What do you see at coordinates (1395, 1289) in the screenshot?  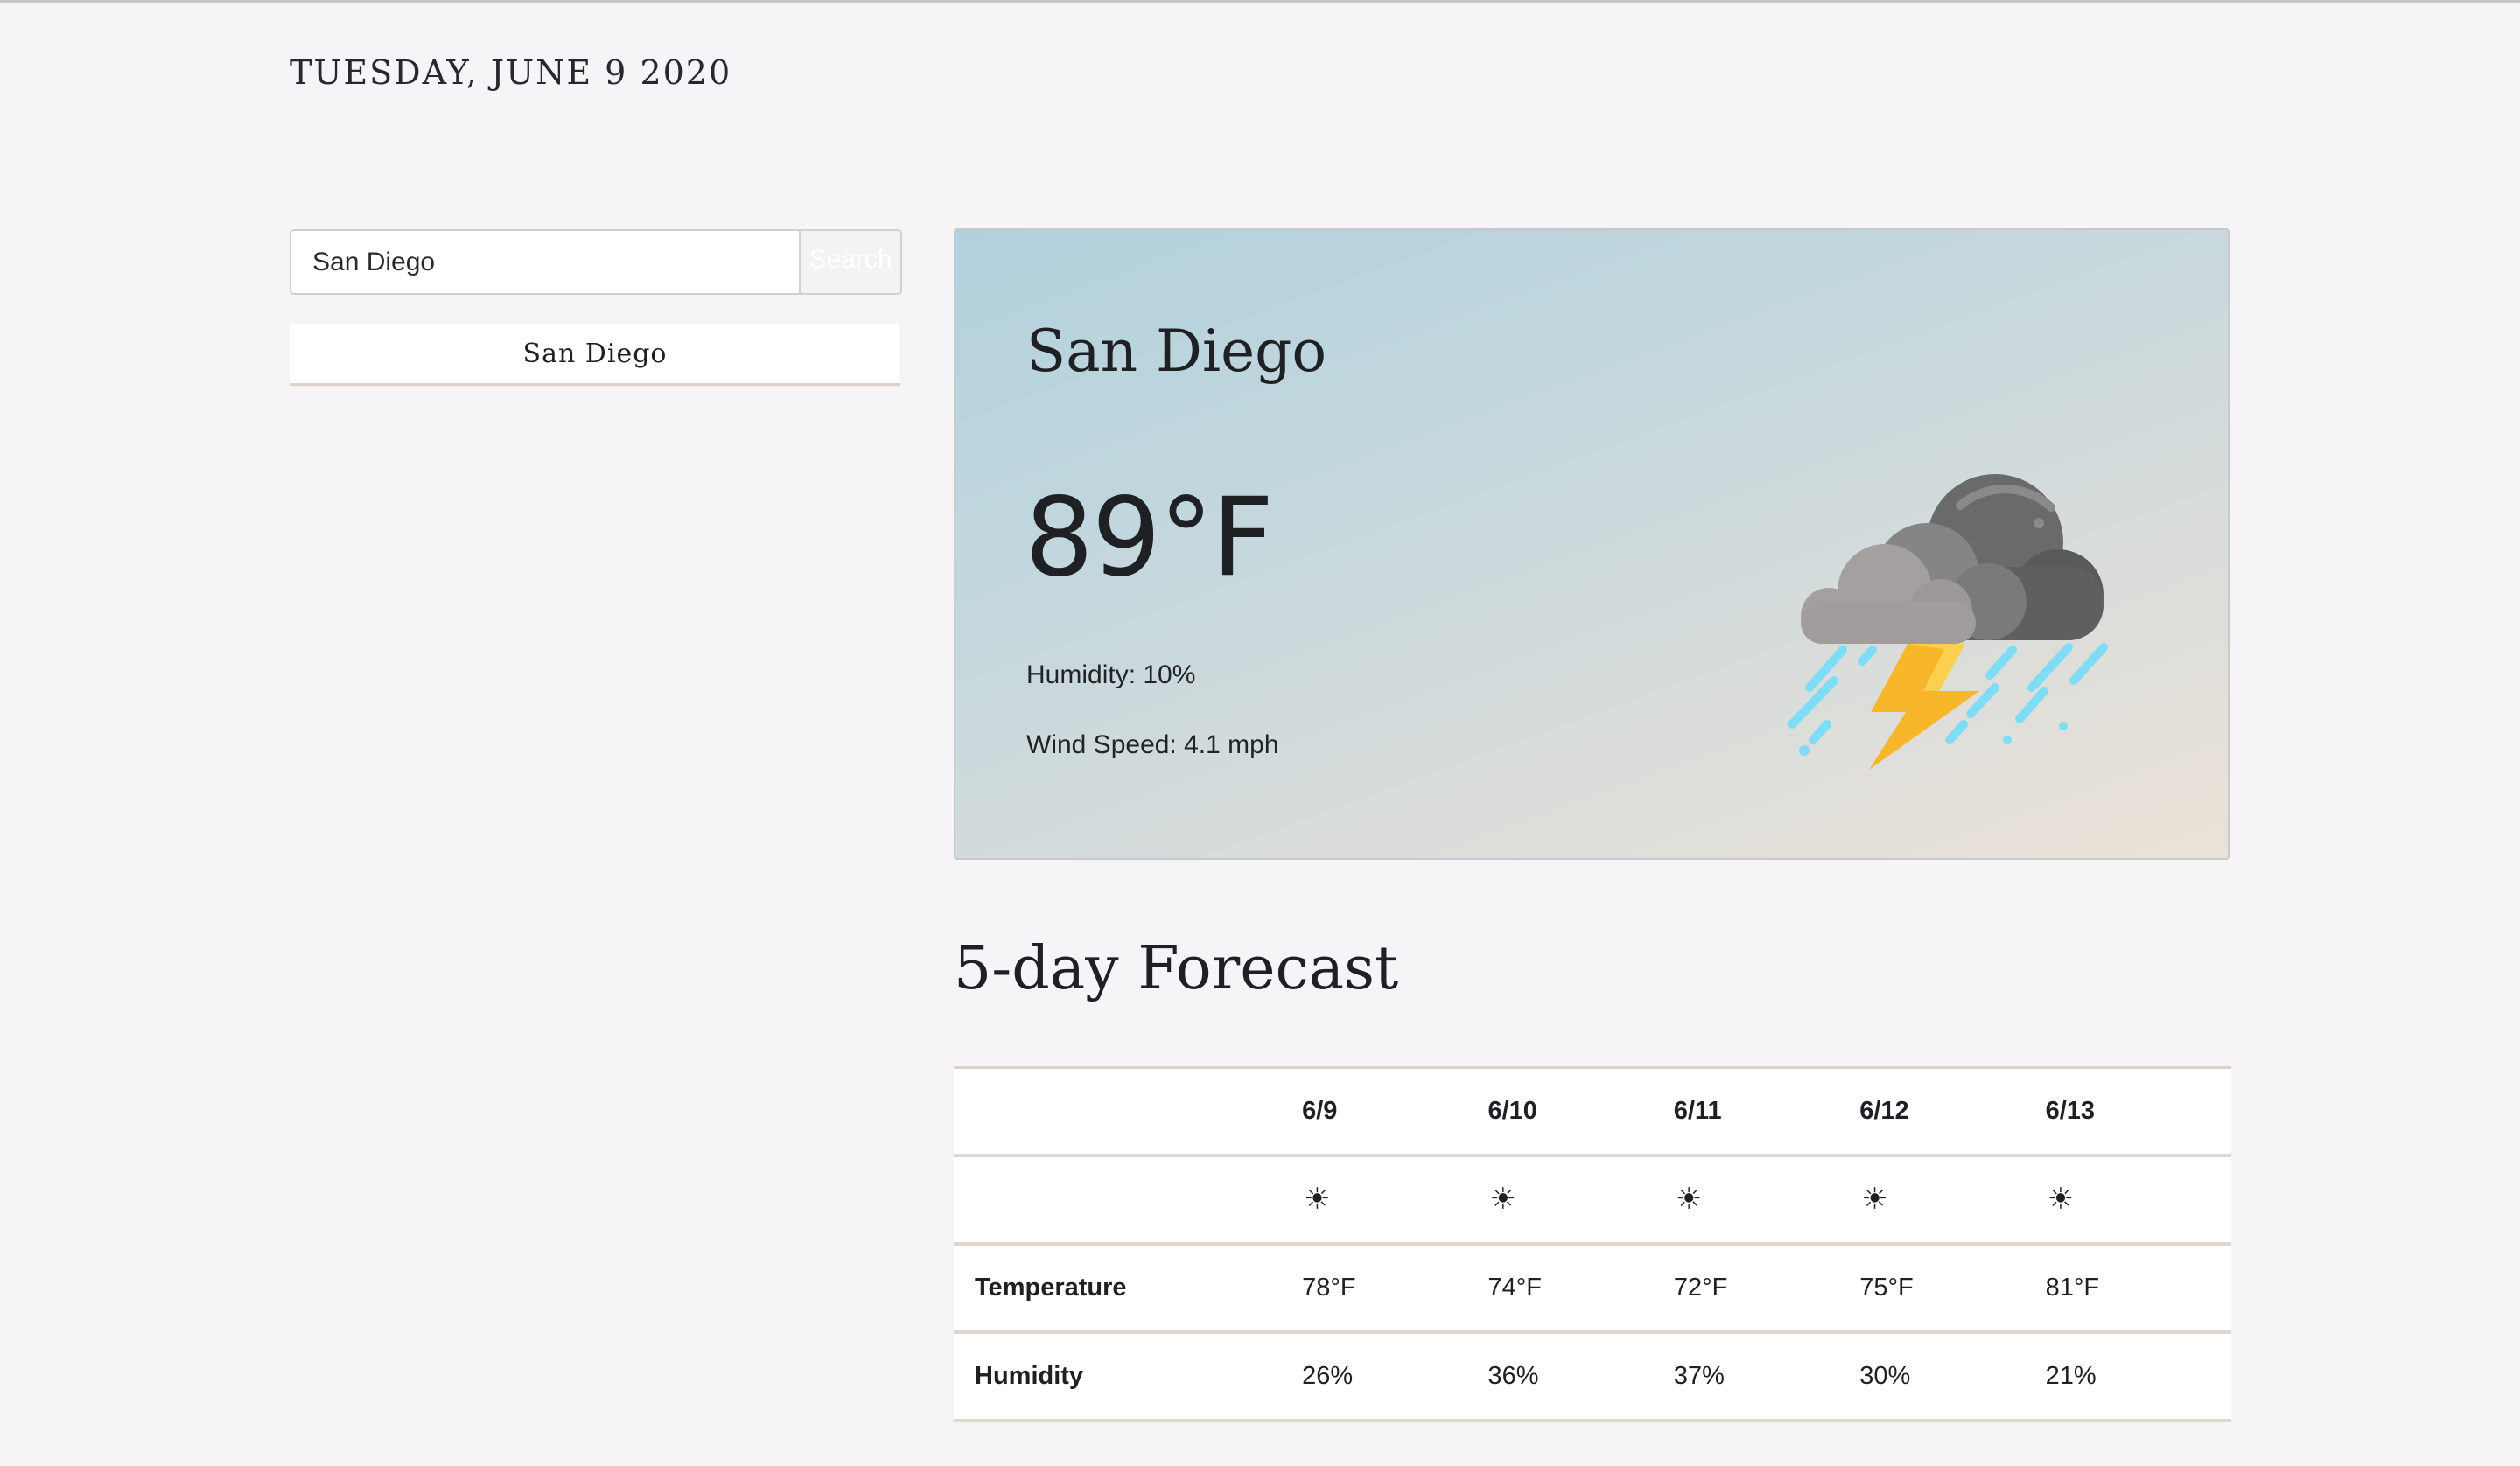 I see `forecast-temperature: 78°F` at bounding box center [1395, 1289].